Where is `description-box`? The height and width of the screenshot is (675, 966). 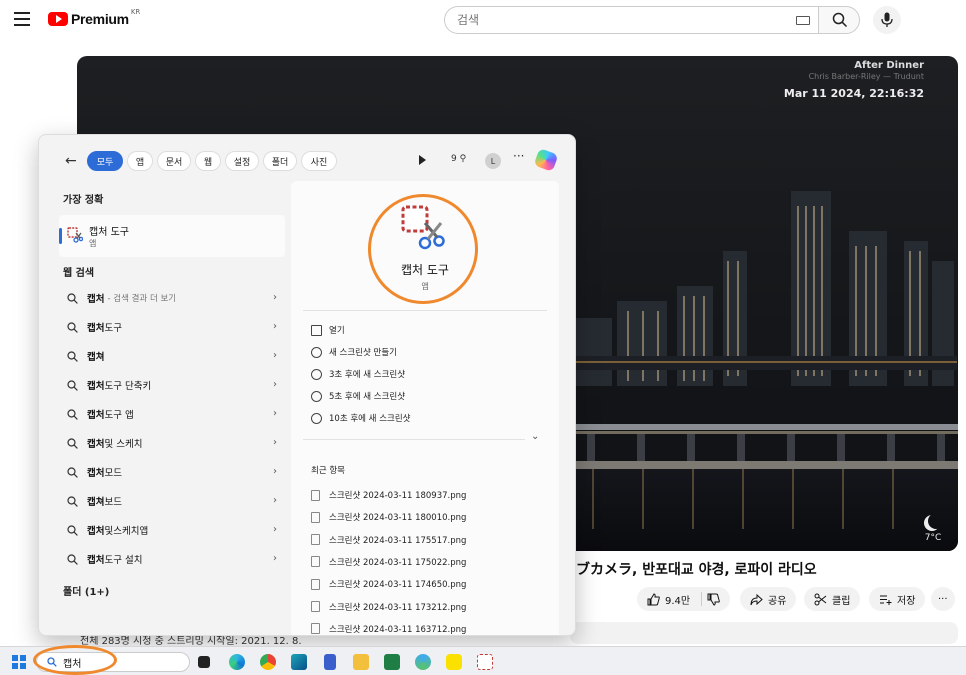 description-box is located at coordinates (764, 633).